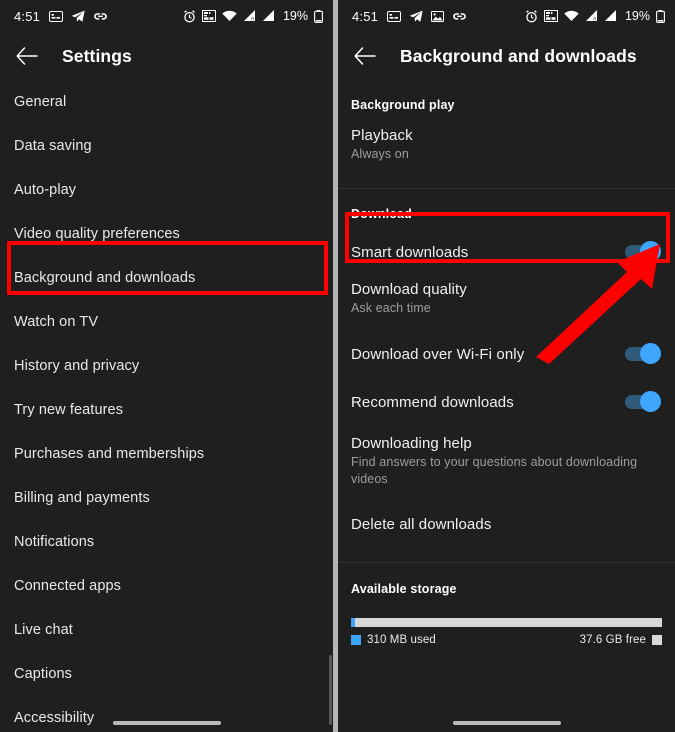 Image resolution: width=675 pixels, height=732 pixels. I want to click on settings-item-label: Captions, so click(43, 674).